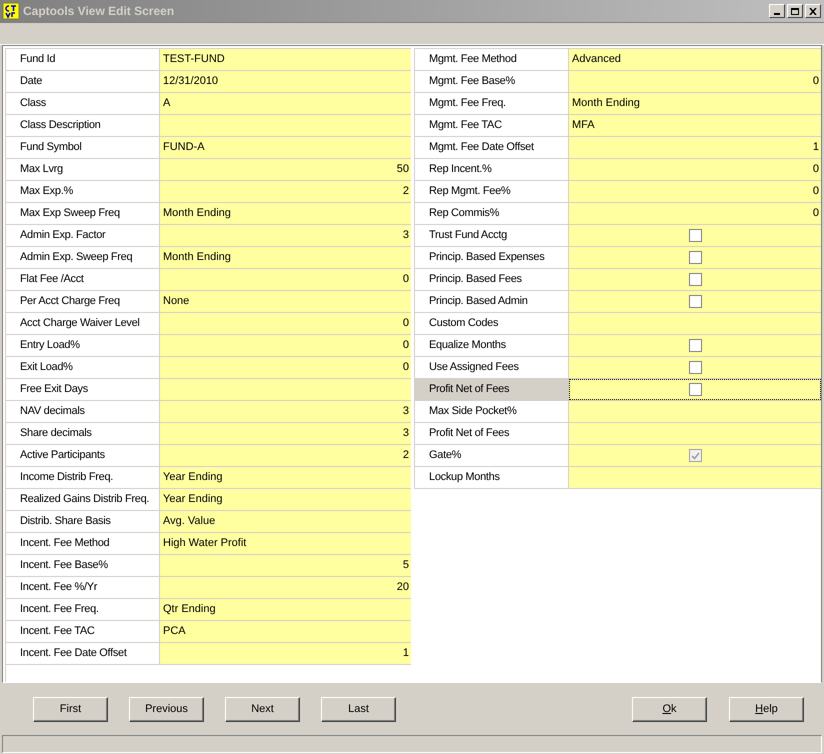  I want to click on field-value: 20, so click(403, 588).